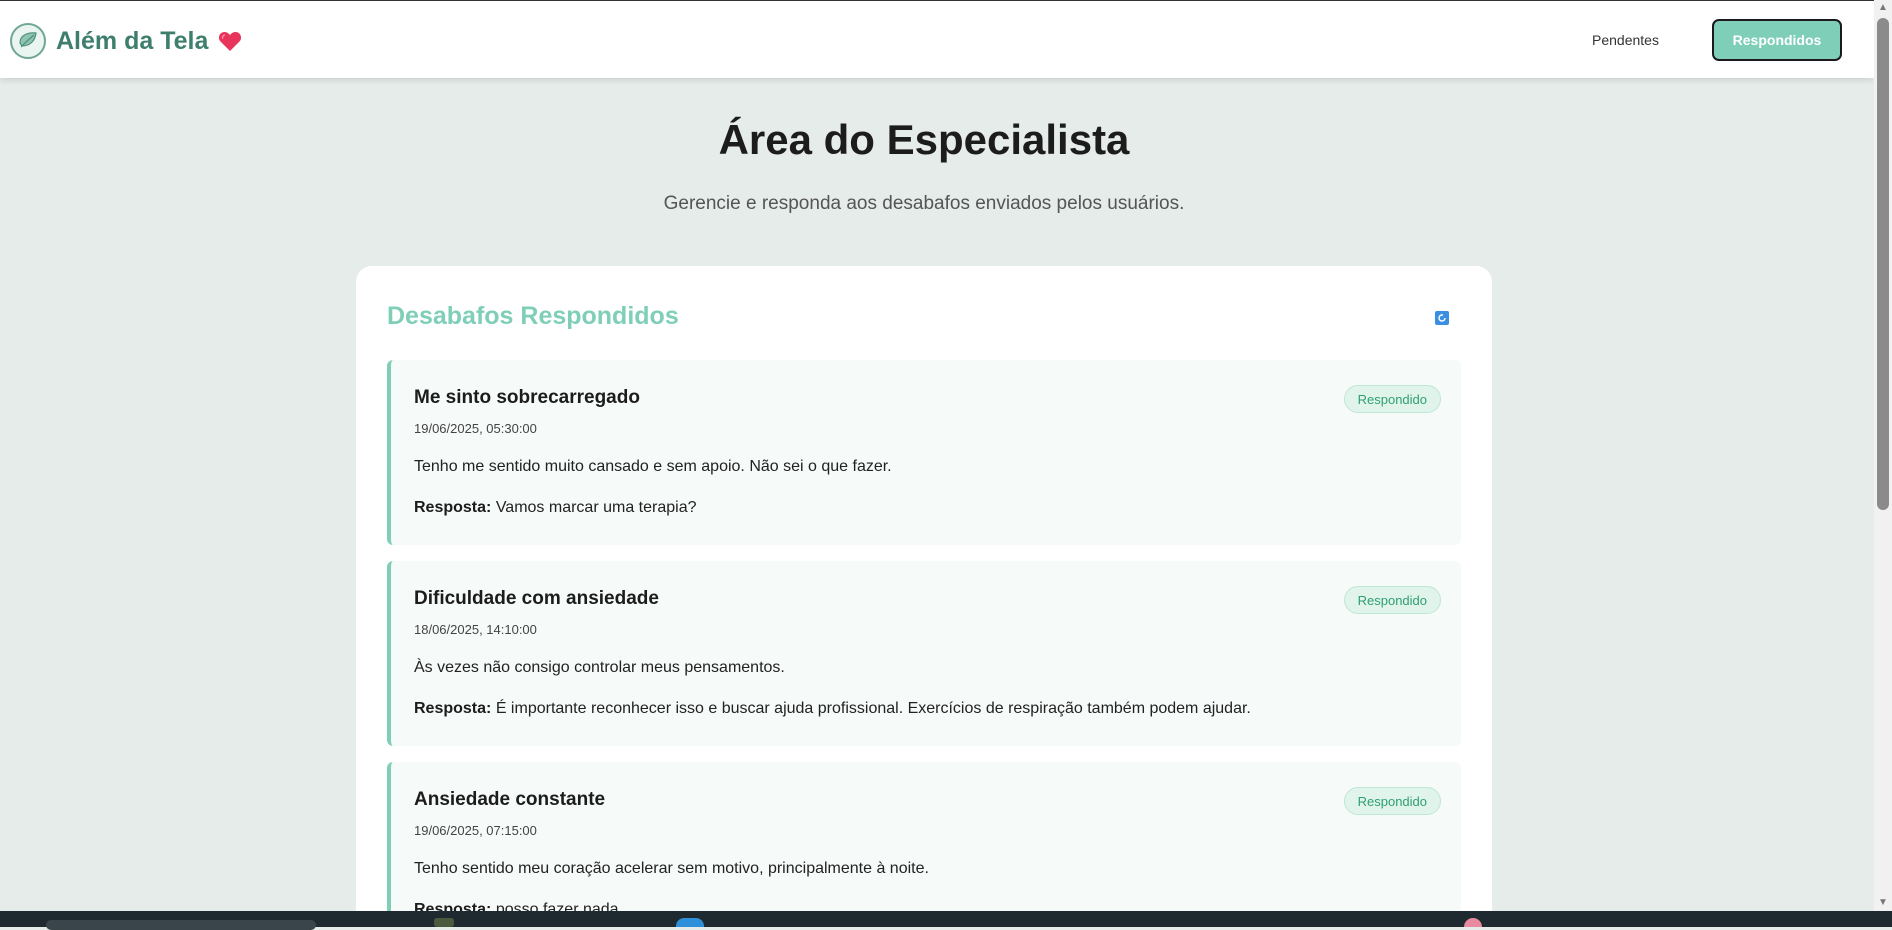 The image size is (1892, 930). I want to click on heart-icon, so click(230, 41).